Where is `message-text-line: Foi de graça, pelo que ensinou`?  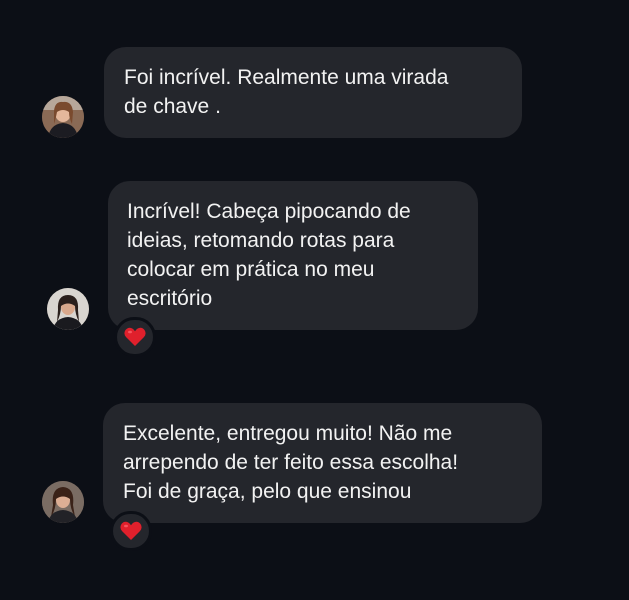 message-text-line: Foi de graça, pelo que ensinou is located at coordinates (267, 491).